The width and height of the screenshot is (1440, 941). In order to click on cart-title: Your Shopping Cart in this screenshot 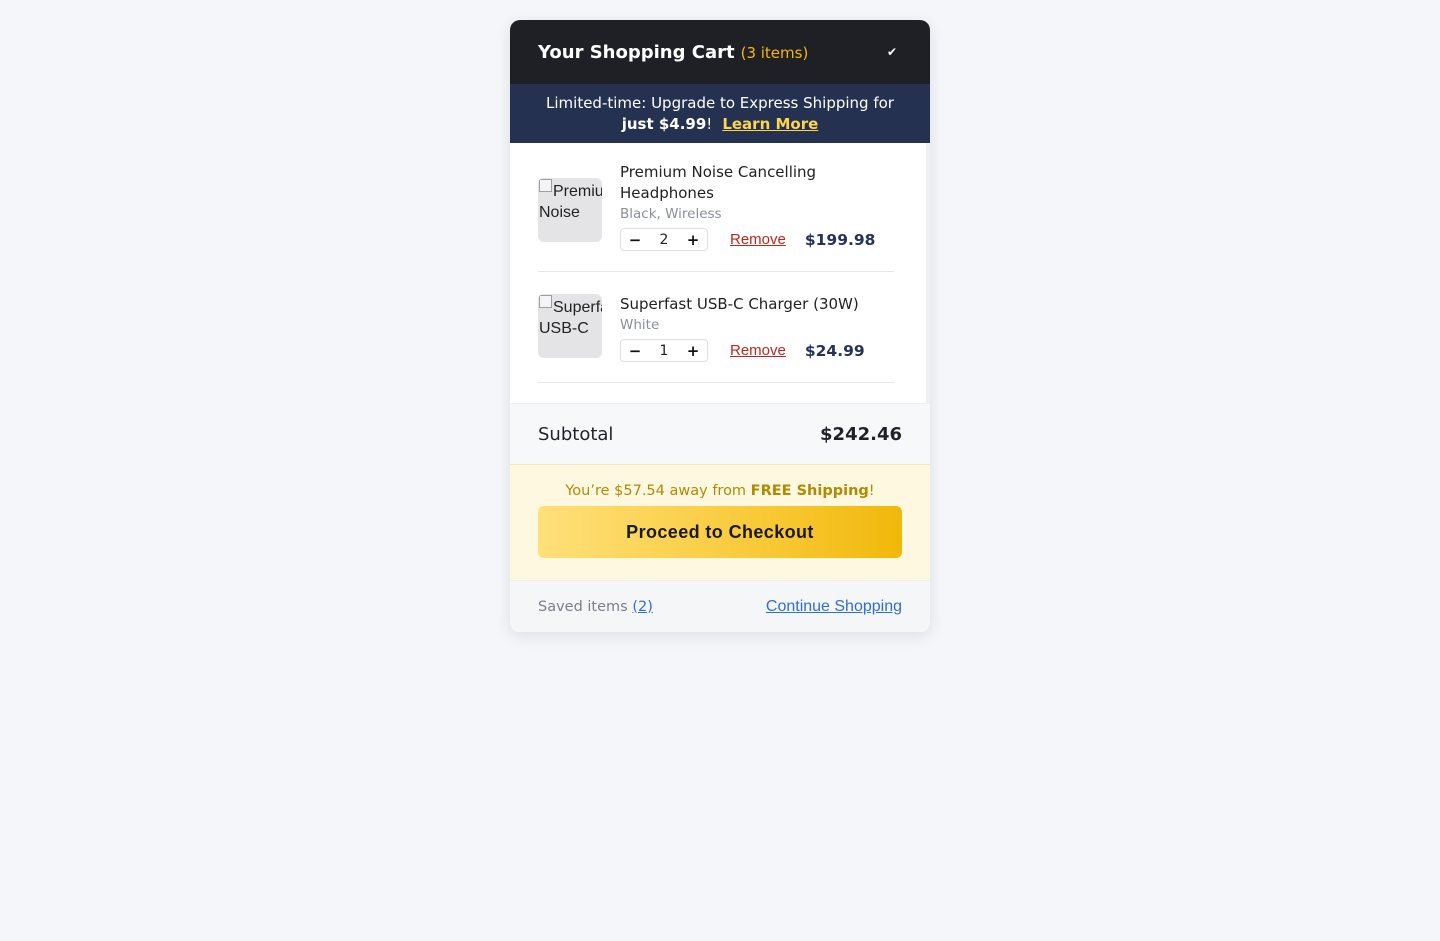, I will do `click(636, 52)`.